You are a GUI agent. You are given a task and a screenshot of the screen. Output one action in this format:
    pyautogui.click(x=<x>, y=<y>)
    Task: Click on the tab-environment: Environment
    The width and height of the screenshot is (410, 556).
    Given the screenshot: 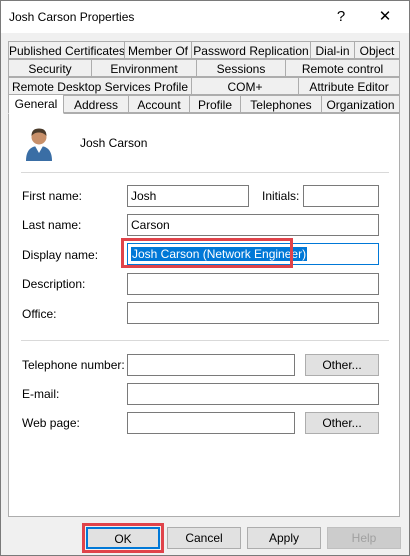 What is the action you would take?
    pyautogui.click(x=144, y=68)
    